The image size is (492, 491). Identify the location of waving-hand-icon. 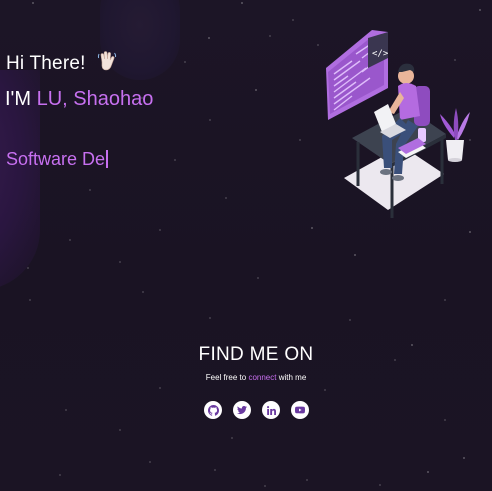
(107, 64).